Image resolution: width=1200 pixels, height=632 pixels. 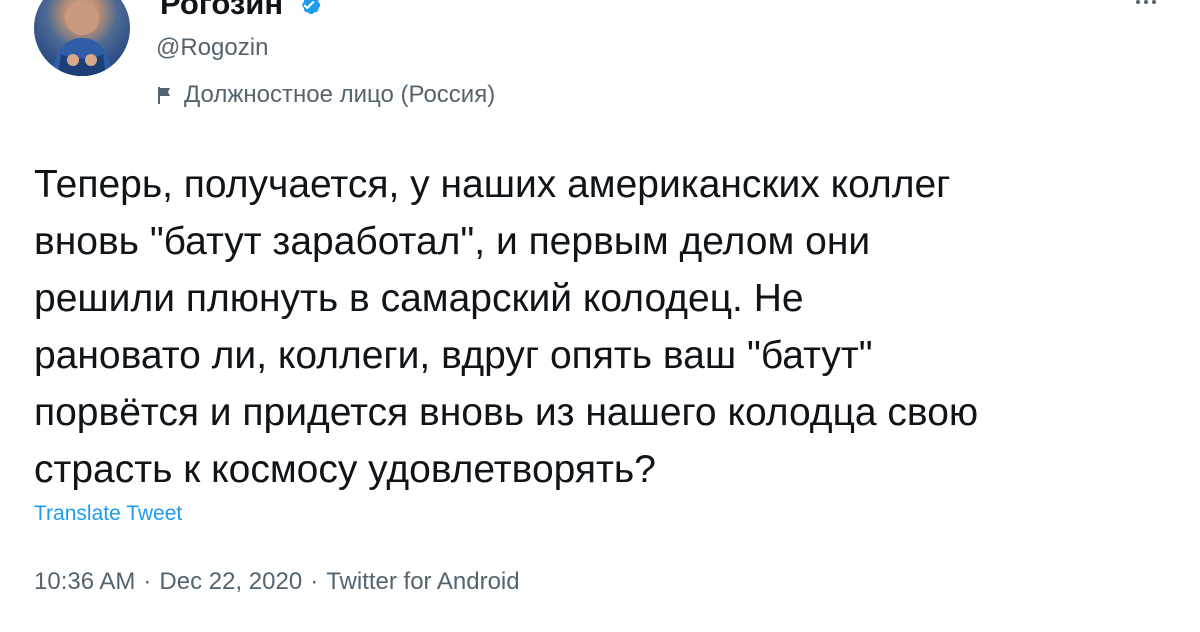 I want to click on affiliation-label: Должностное лицо (Россия), so click(x=325, y=95).